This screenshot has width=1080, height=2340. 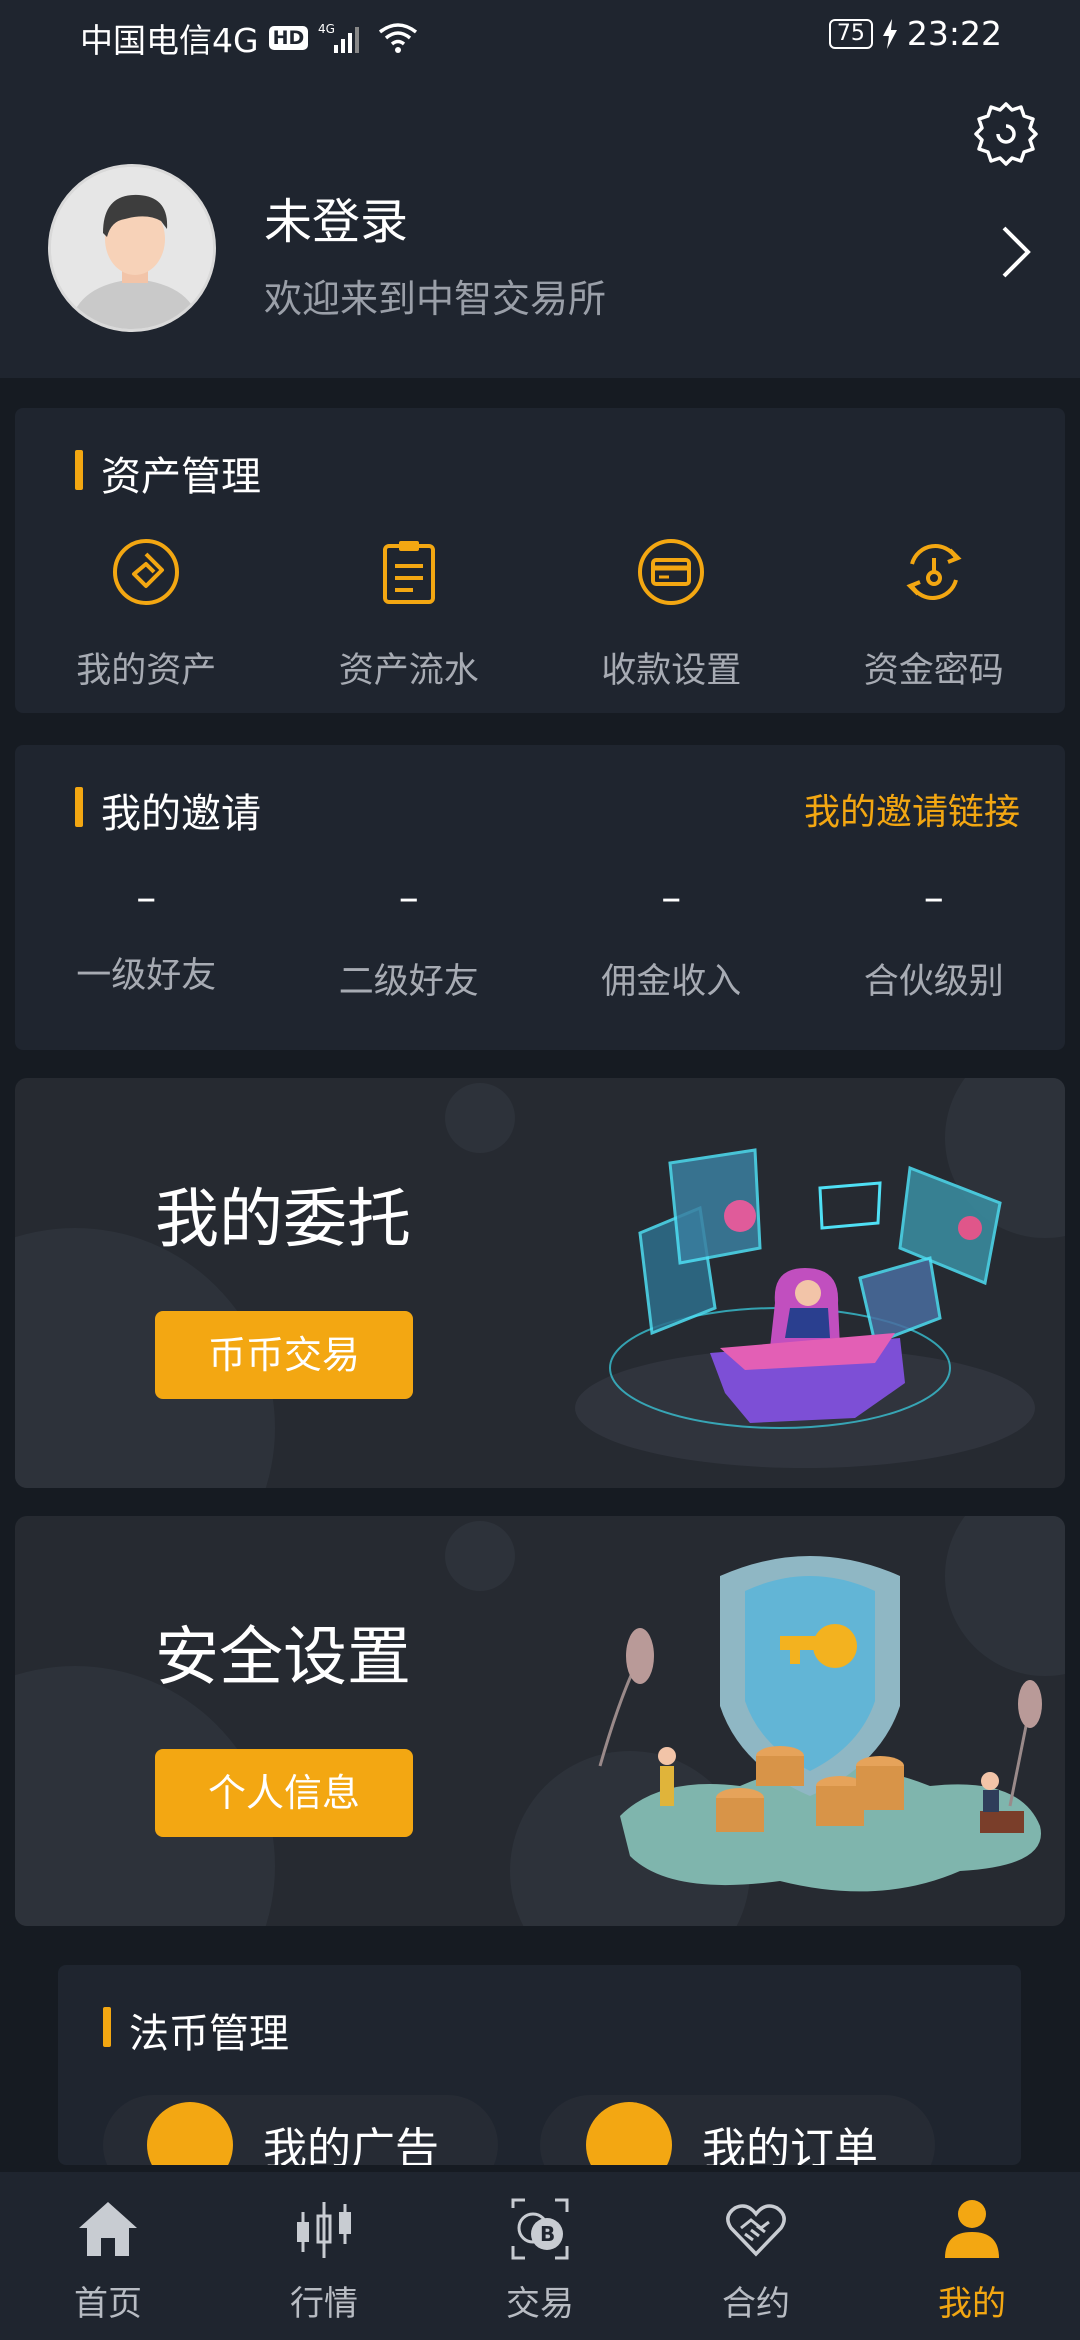 What do you see at coordinates (540, 36) in the screenshot?
I see `status-bar: 中国电信4G HD 4G 75 23:22` at bounding box center [540, 36].